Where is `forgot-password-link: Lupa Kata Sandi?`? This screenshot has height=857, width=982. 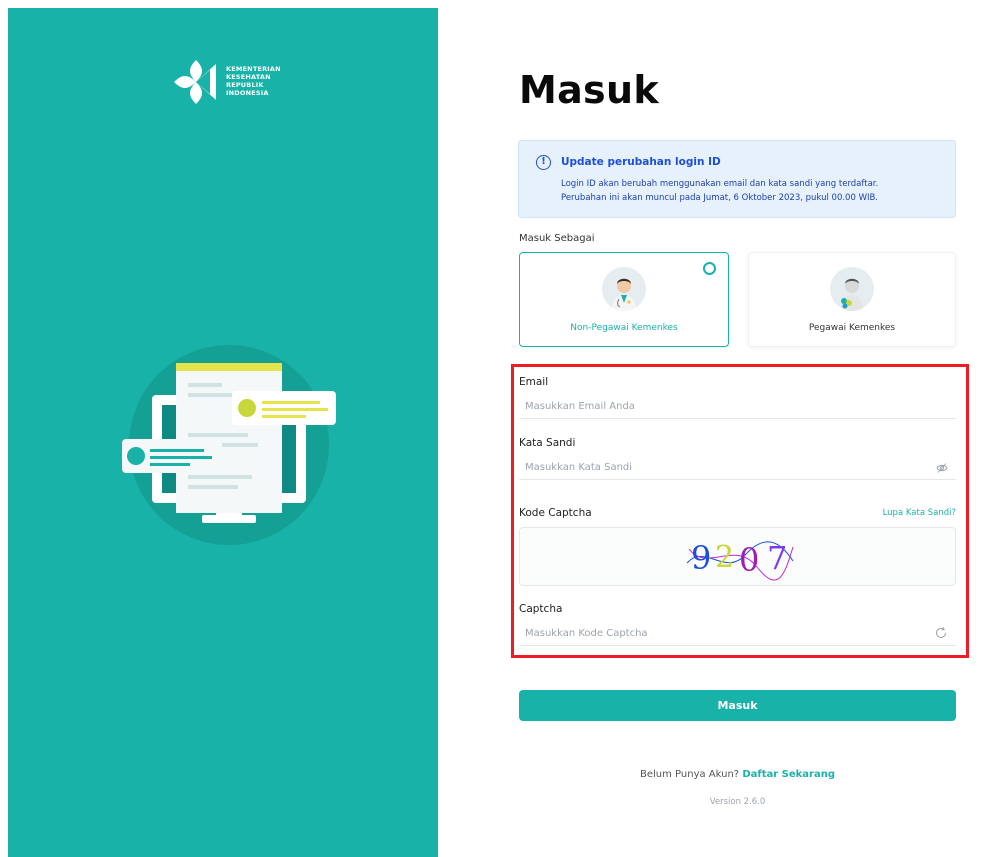 forgot-password-link: Lupa Kata Sandi? is located at coordinates (919, 513).